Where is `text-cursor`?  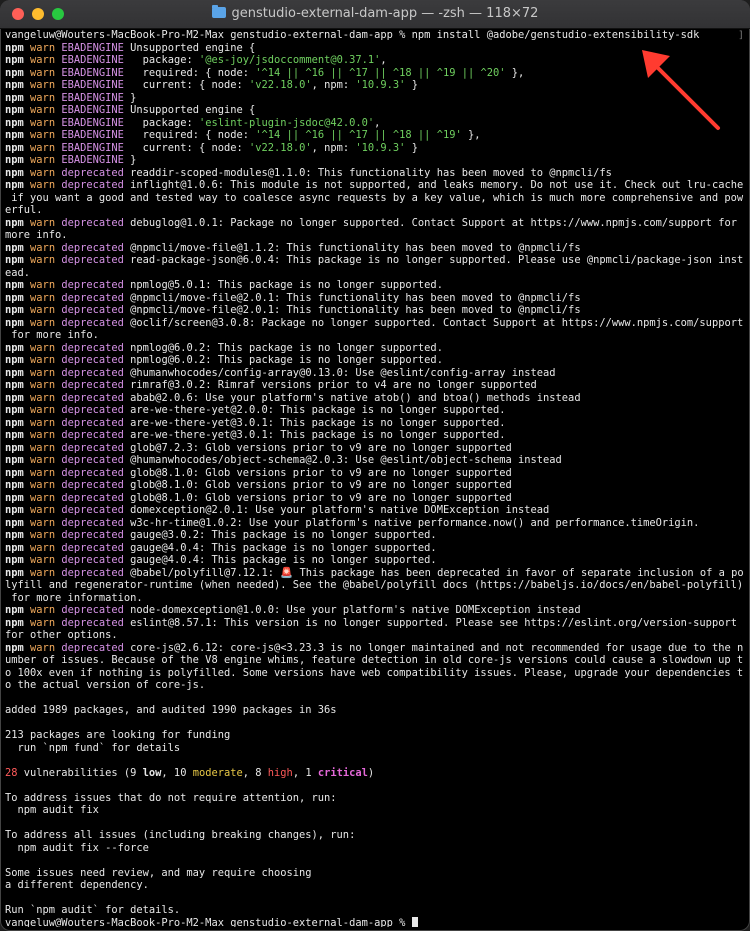
text-cursor is located at coordinates (414, 921).